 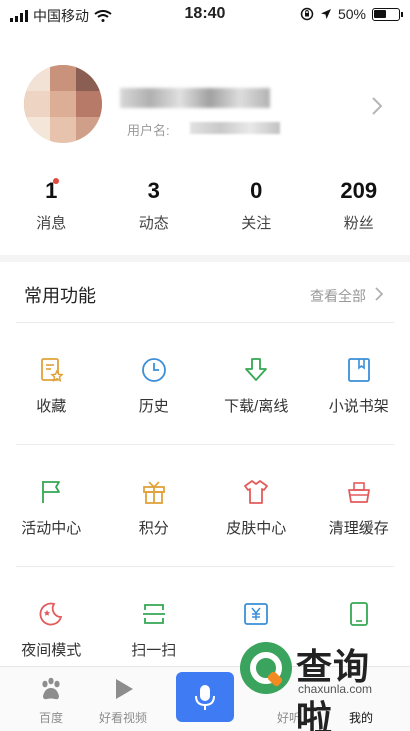 I want to click on avatar, so click(x=63, y=104).